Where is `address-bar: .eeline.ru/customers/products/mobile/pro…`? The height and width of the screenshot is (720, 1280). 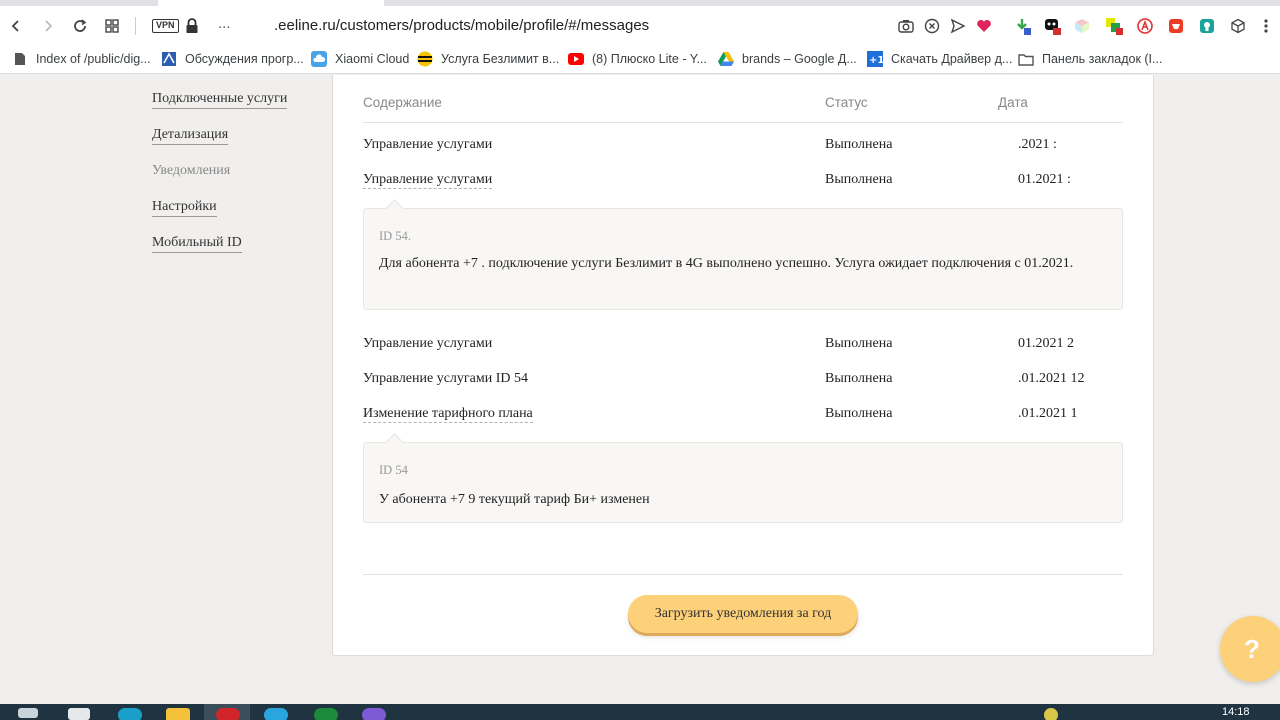
address-bar: .eeline.ru/customers/products/mobile/pro… is located at coordinates (461, 25).